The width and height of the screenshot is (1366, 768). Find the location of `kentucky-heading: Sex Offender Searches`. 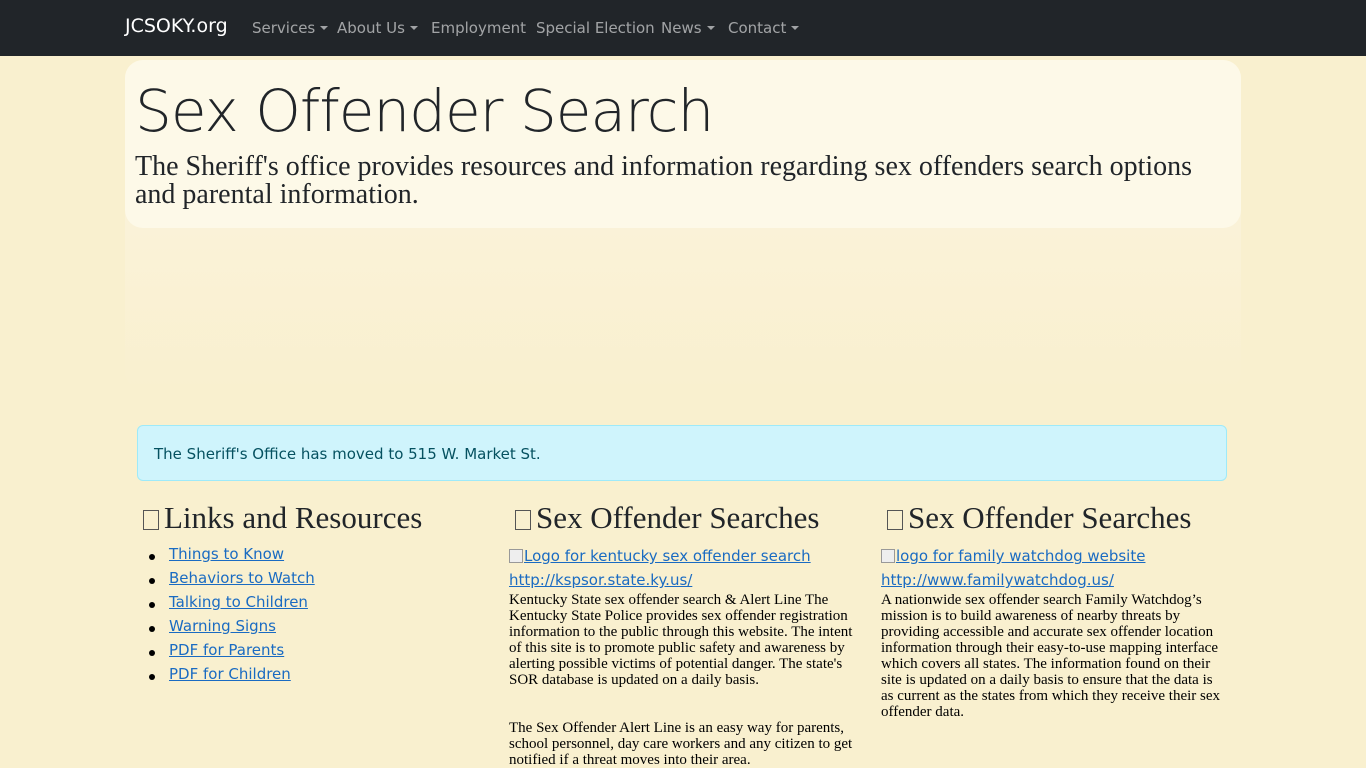

kentucky-heading: Sex Offender Searches is located at coordinates (687, 518).